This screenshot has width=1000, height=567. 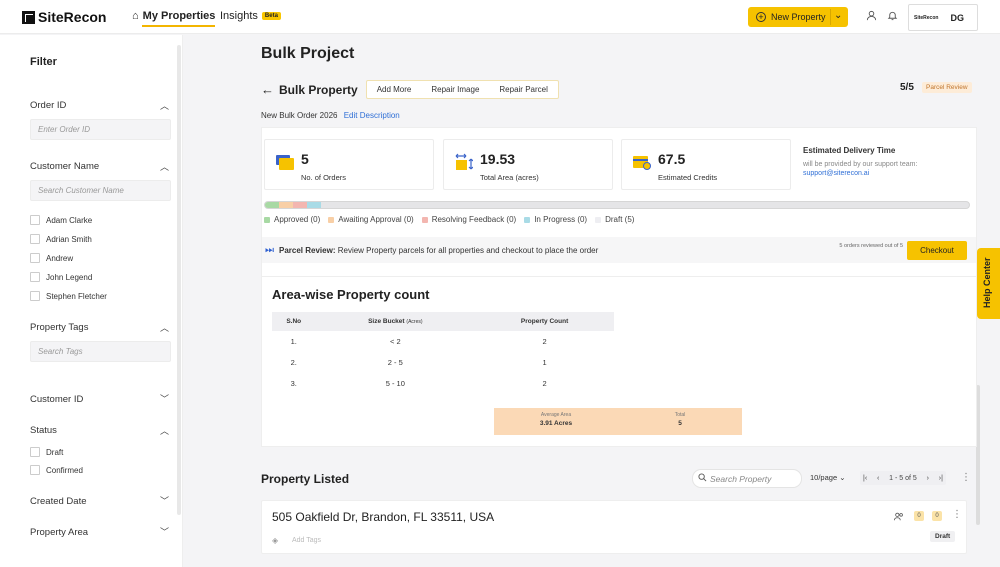 What do you see at coordinates (269, 250) in the screenshot?
I see `fast-forward-icon: ⏭` at bounding box center [269, 250].